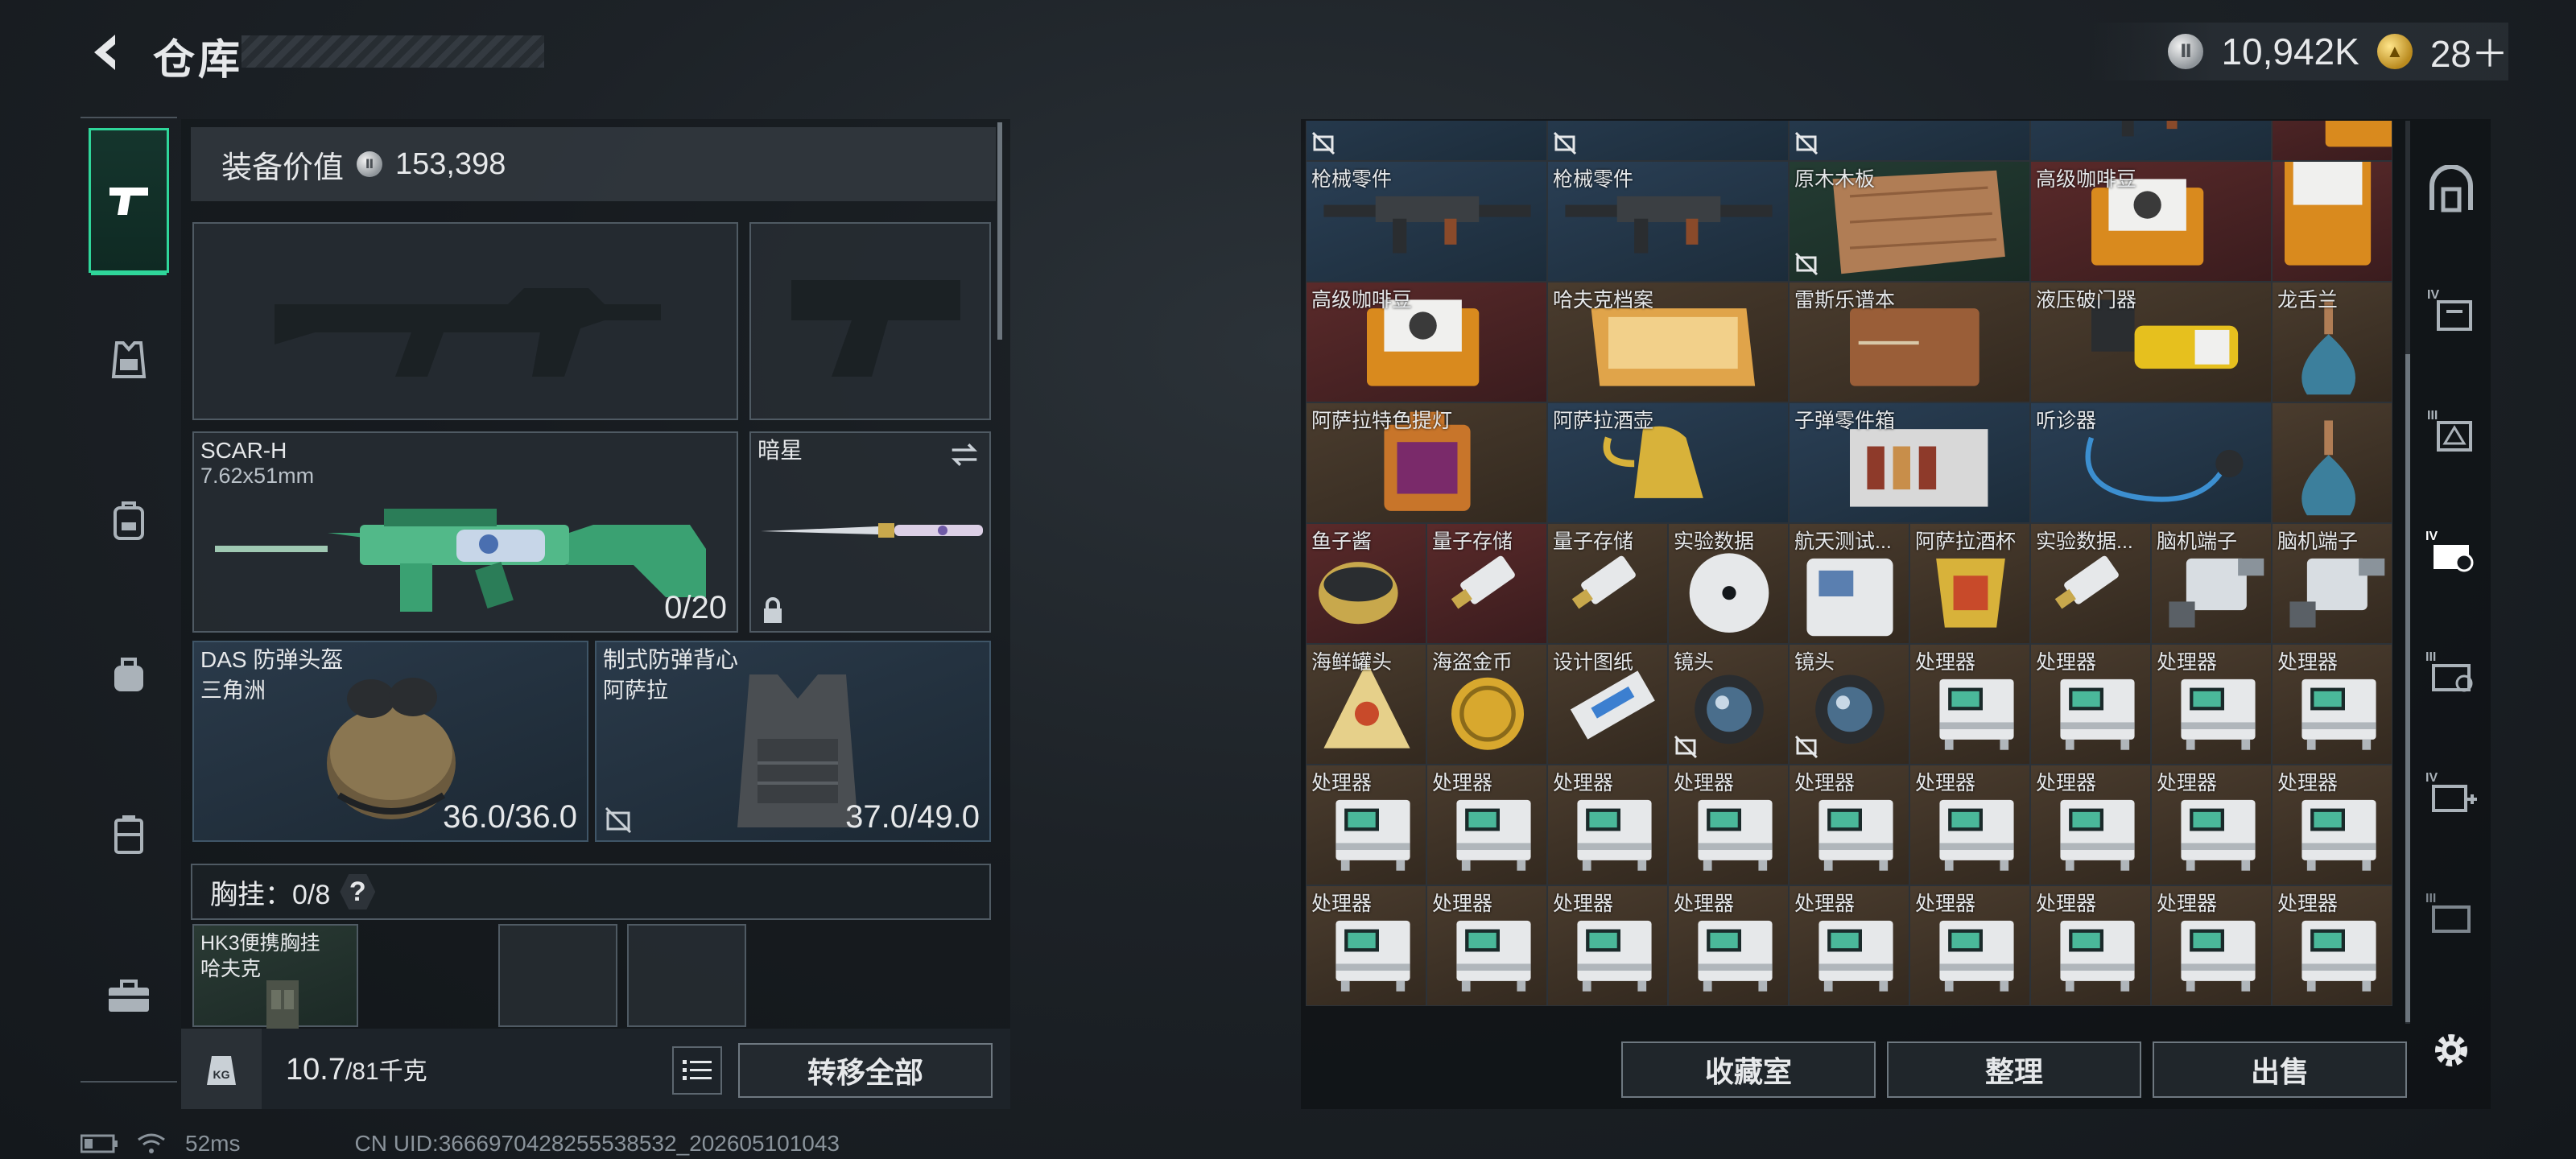 This screenshot has width=2576, height=1159. I want to click on category-iii-misc: III, so click(2451, 913).